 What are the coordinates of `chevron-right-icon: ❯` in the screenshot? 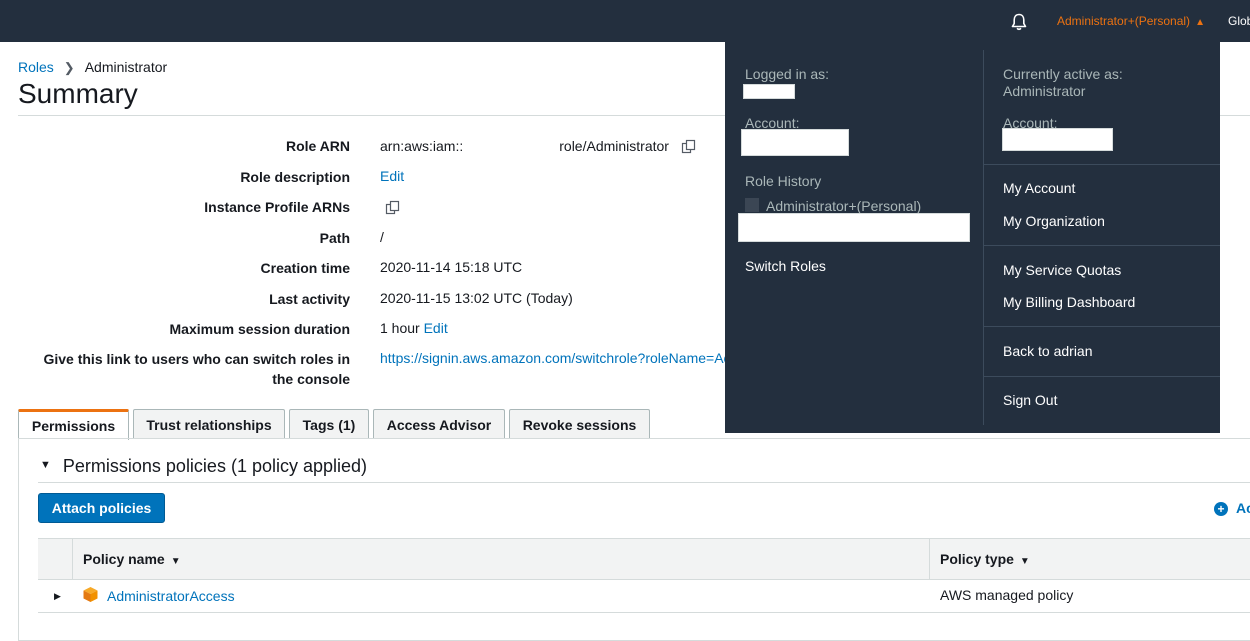 It's located at (69, 67).